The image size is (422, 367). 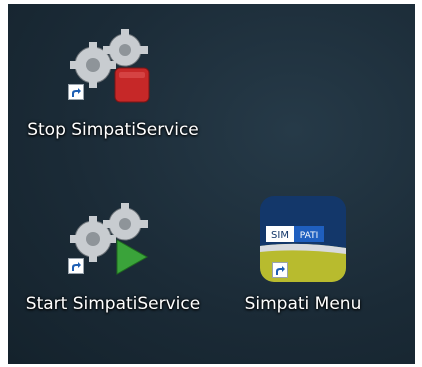 What do you see at coordinates (113, 304) in the screenshot?
I see `start-simpatiservice-label: Start SimpatiService` at bounding box center [113, 304].